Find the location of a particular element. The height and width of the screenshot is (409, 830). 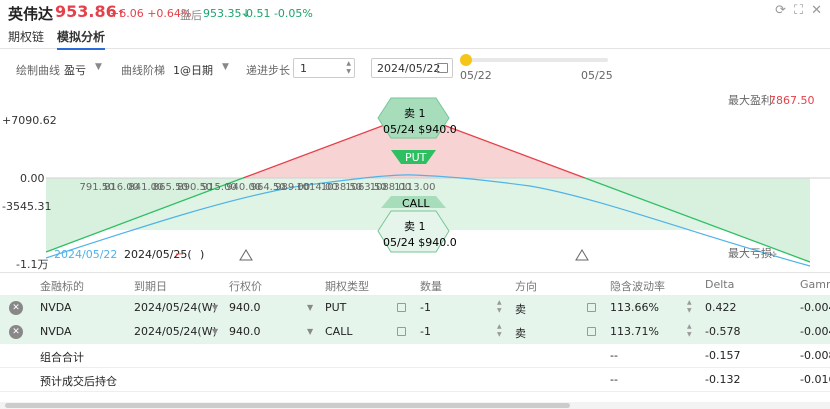

scrollbar-thumb is located at coordinates (287, 405).